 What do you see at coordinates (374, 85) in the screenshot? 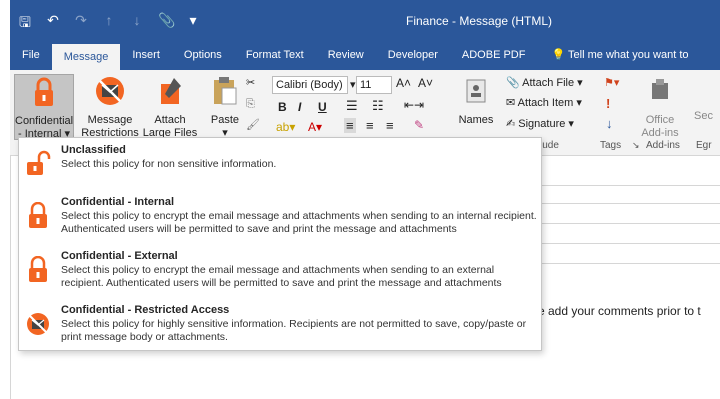
I see `font-size-select: 11` at bounding box center [374, 85].